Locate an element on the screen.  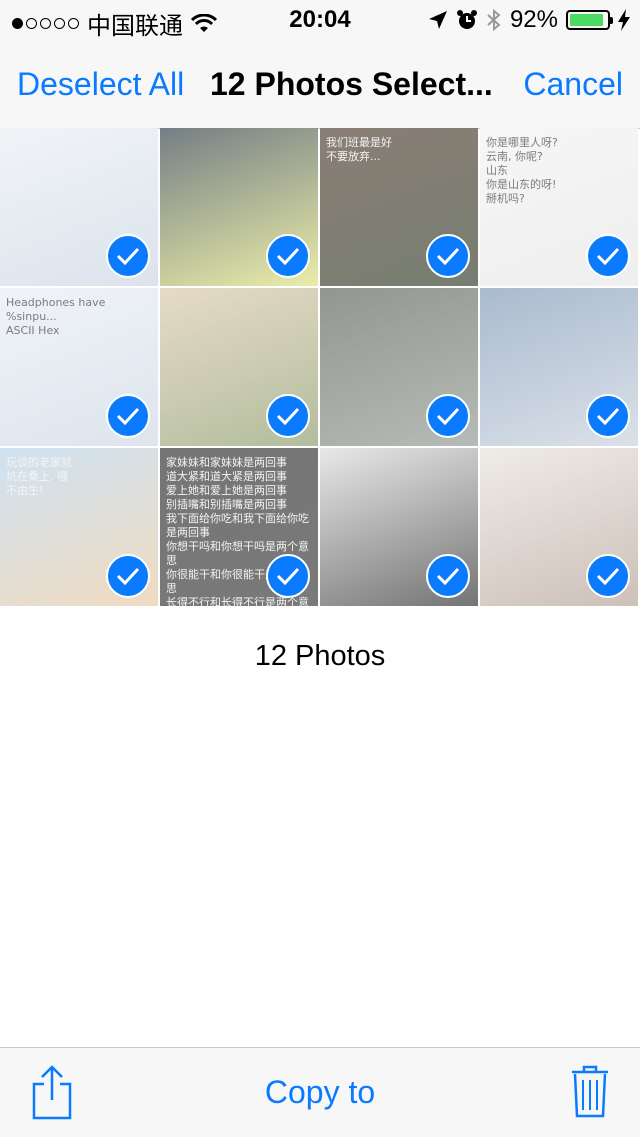
photo-count-label: 12 Photos is located at coordinates (320, 656).